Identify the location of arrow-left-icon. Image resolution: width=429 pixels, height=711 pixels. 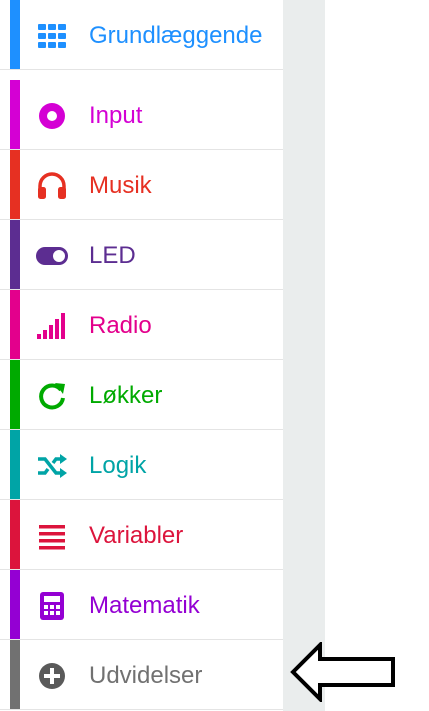
(342, 672).